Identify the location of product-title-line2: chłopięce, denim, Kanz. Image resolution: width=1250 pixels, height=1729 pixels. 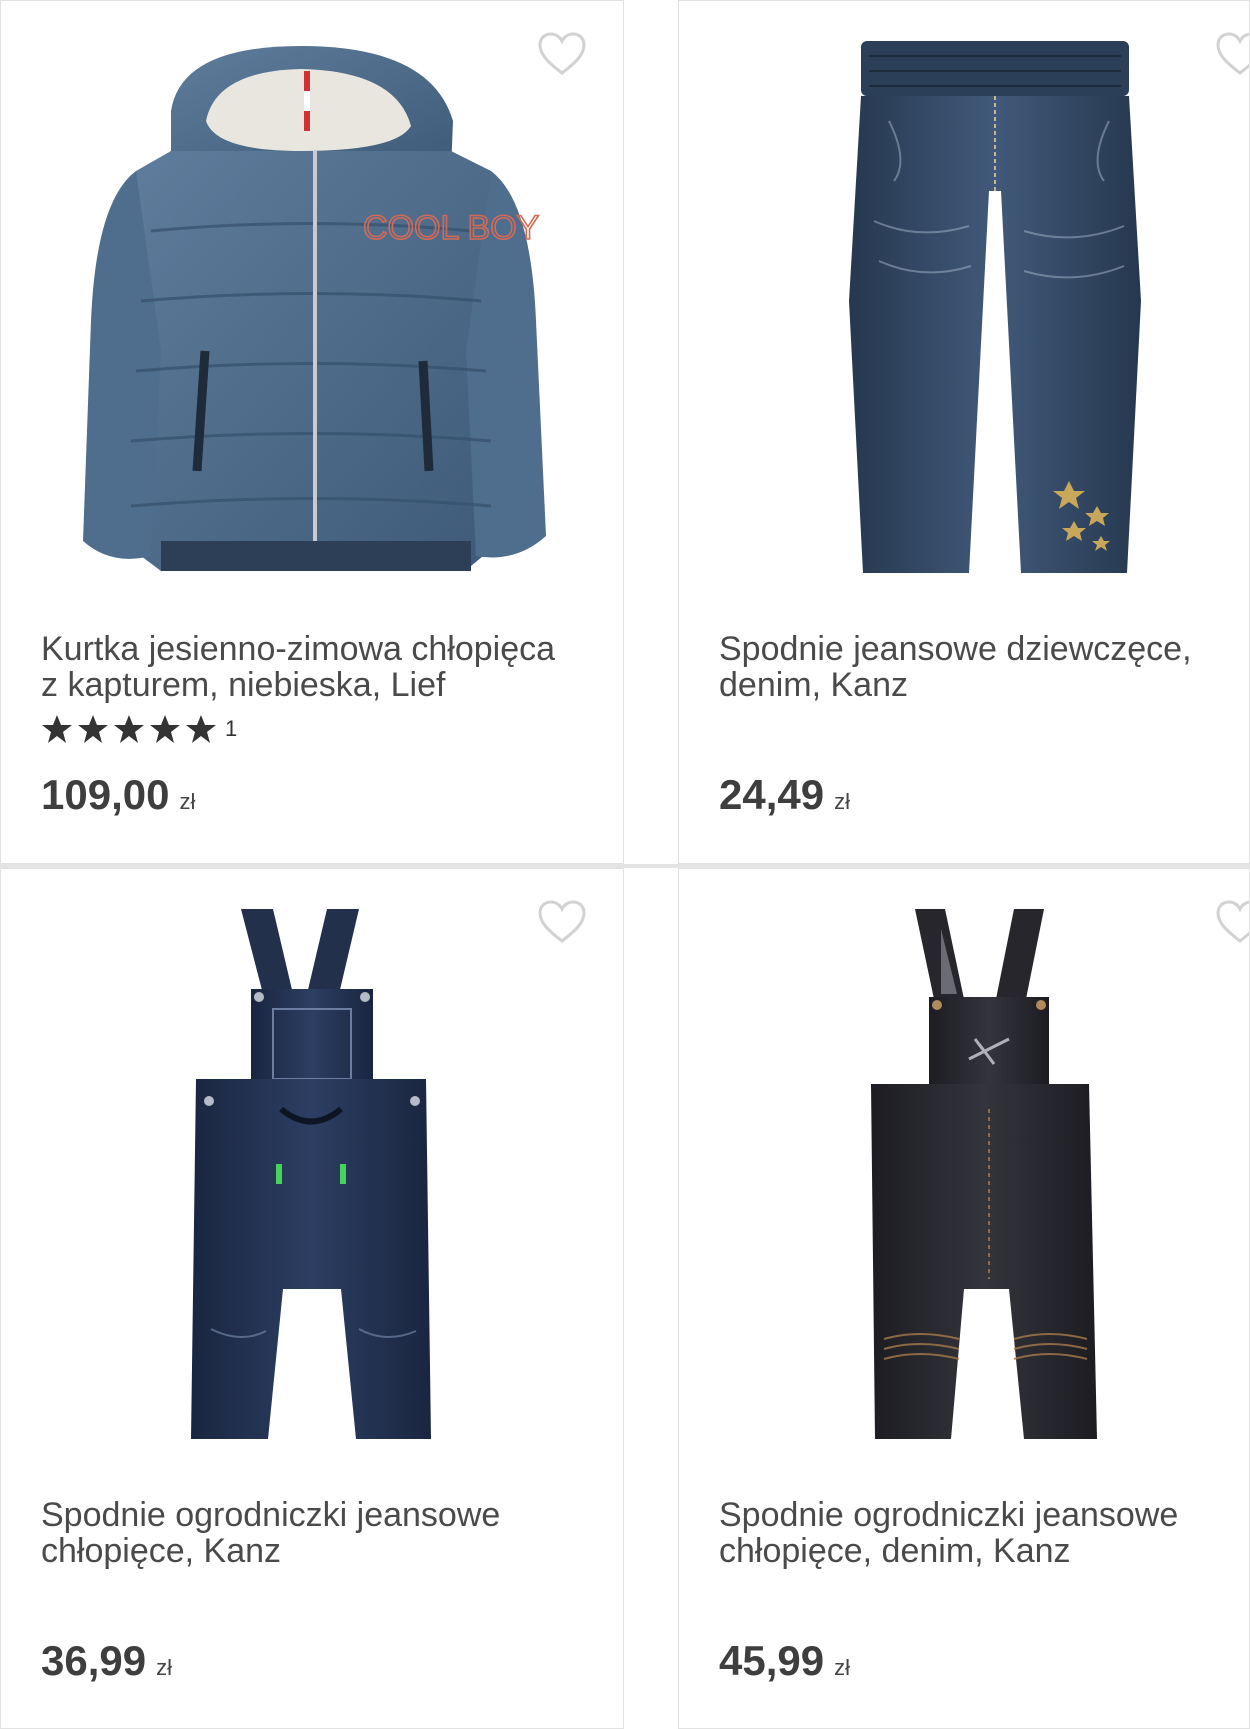
(895, 1551).